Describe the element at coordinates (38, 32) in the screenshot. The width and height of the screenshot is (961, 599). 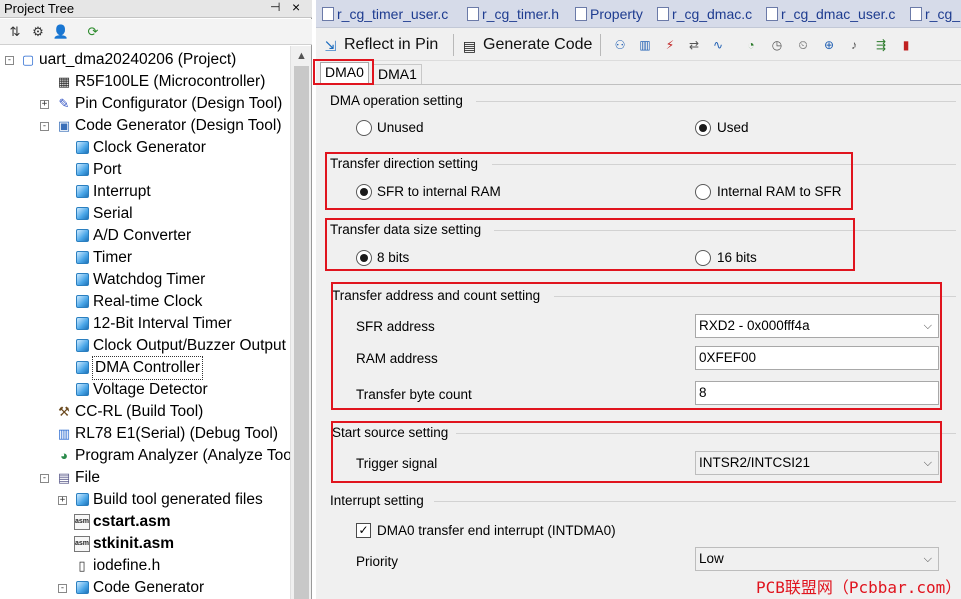
I see `gear-icon: ⚙` at that location.